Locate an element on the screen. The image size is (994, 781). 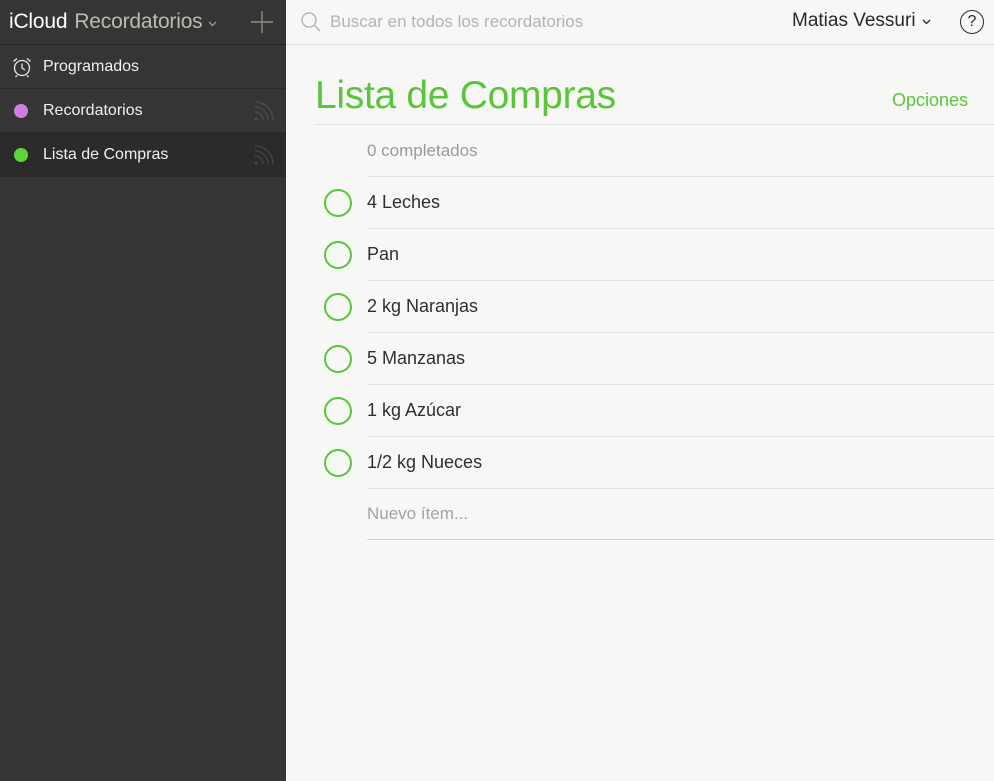
user-name: Matias Vessuri is located at coordinates (854, 20).